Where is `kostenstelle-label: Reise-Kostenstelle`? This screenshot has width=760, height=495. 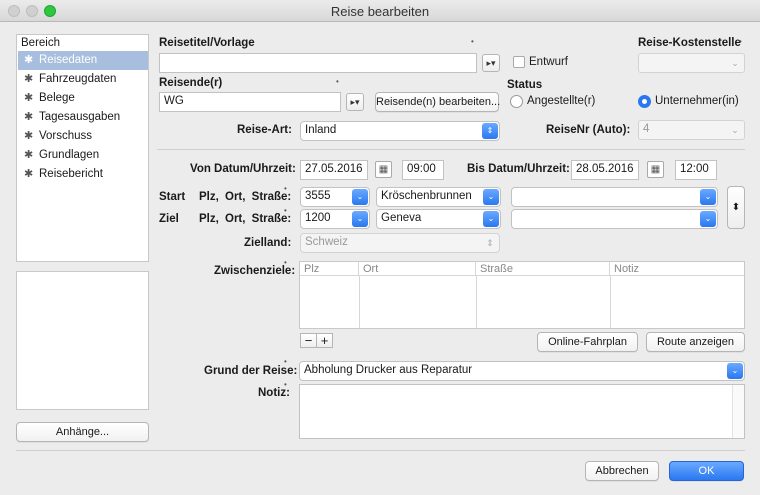
kostenstelle-label: Reise-Kostenstelle is located at coordinates (689, 43).